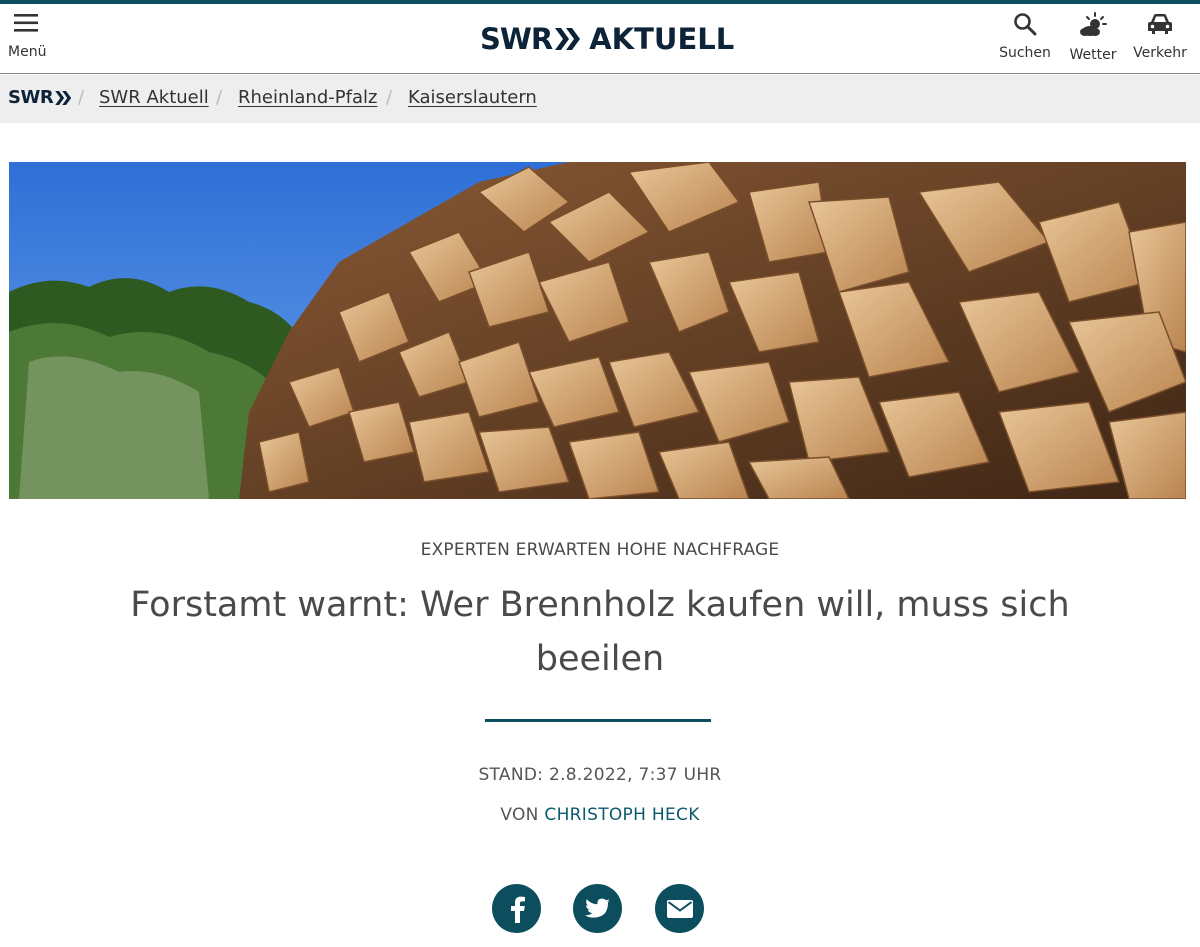 This screenshot has width=1200, height=947. I want to click on search-button: Suchen, so click(1025, 36).